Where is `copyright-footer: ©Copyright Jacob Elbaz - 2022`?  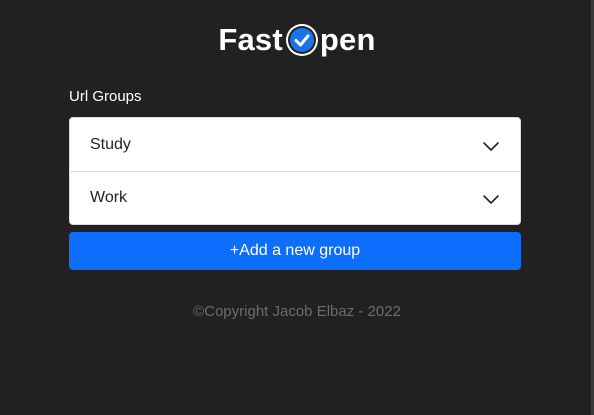 copyright-footer: ©Copyright Jacob Elbaz - 2022 is located at coordinates (297, 311).